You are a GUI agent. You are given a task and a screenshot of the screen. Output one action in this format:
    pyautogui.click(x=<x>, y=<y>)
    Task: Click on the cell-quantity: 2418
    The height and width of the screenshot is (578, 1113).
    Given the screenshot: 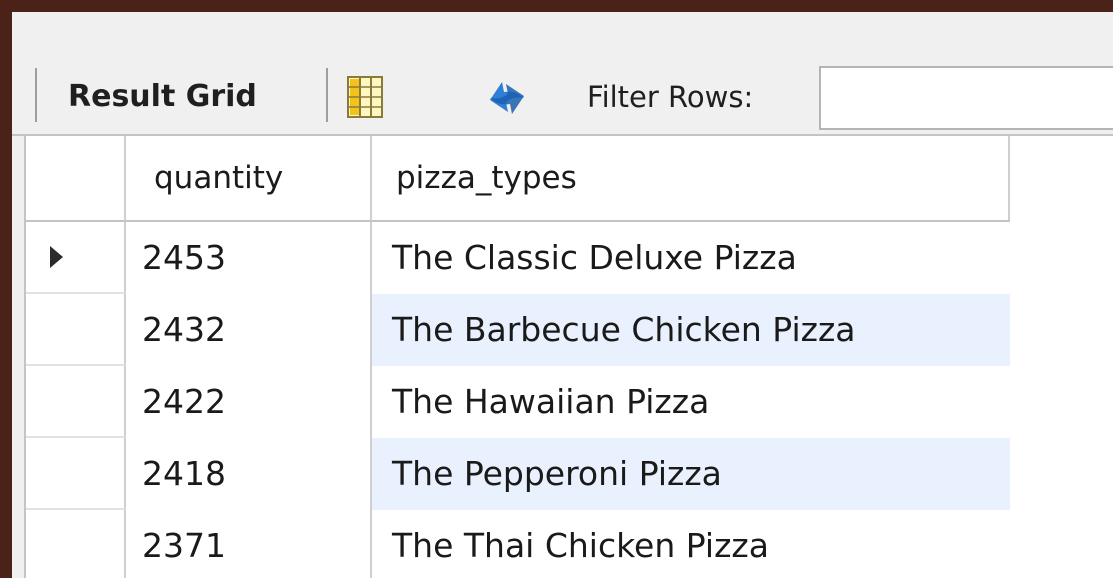 What is the action you would take?
    pyautogui.click(x=249, y=474)
    